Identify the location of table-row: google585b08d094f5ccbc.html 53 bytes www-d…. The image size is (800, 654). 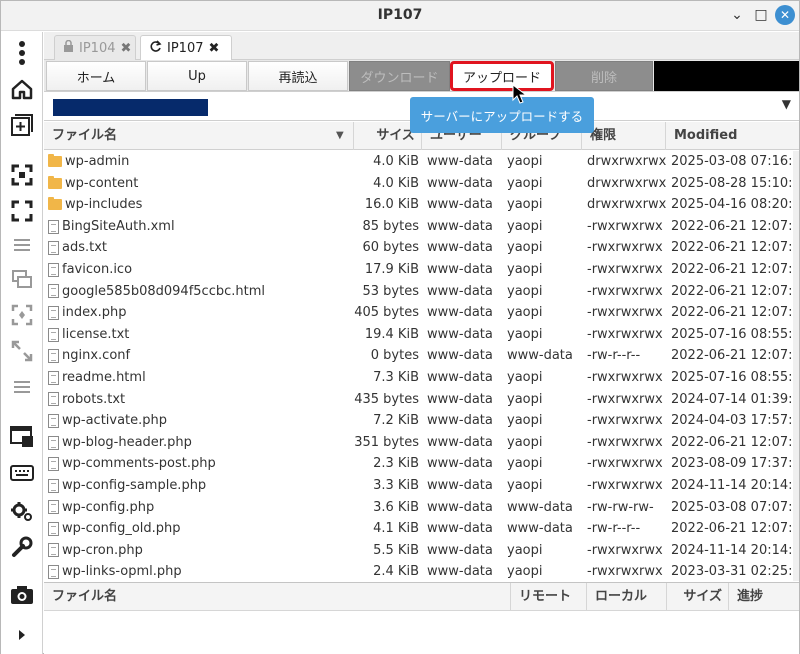
(421, 292).